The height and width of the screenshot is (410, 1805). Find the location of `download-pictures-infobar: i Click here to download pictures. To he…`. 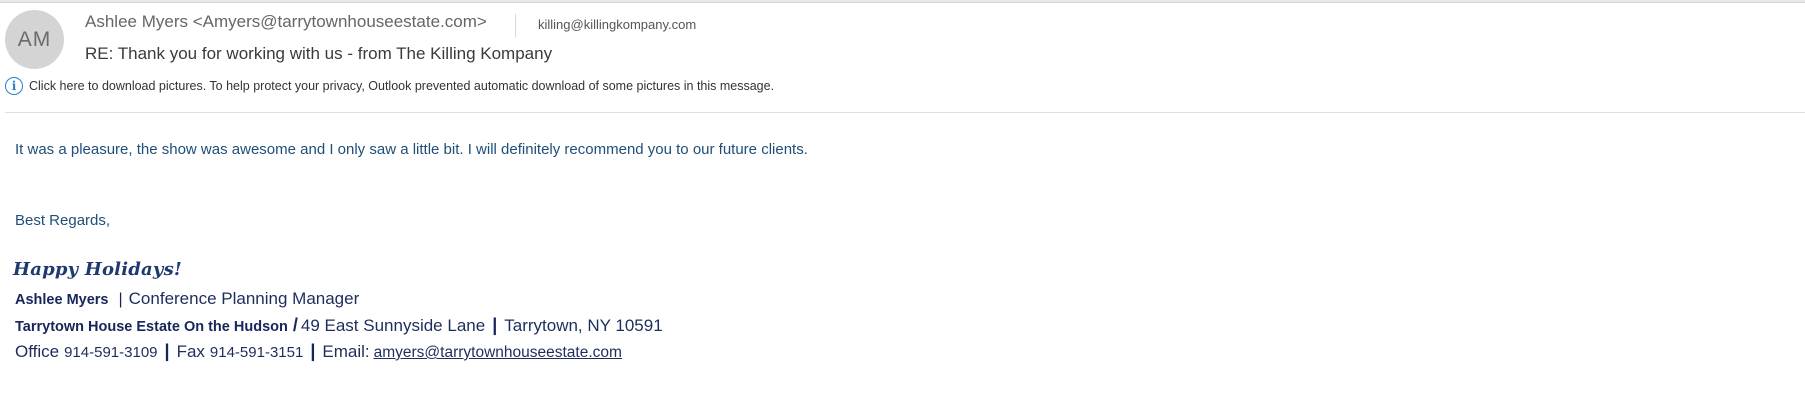

download-pictures-infobar: i Click here to download pictures. To he… is located at coordinates (389, 86).